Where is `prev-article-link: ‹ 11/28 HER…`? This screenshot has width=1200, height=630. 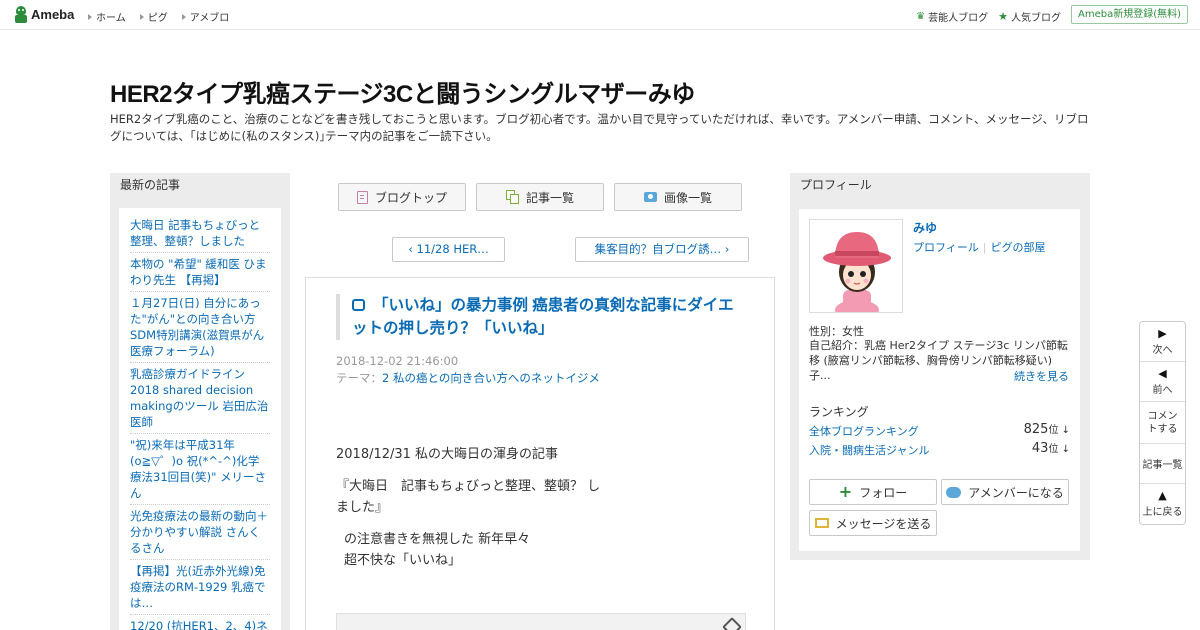 prev-article-link: ‹ 11/28 HER… is located at coordinates (448, 249).